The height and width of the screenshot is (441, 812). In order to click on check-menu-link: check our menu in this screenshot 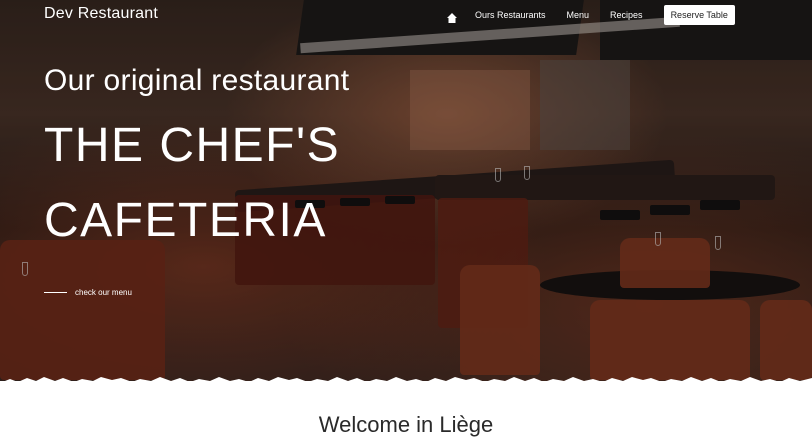, I will do `click(88, 292)`.